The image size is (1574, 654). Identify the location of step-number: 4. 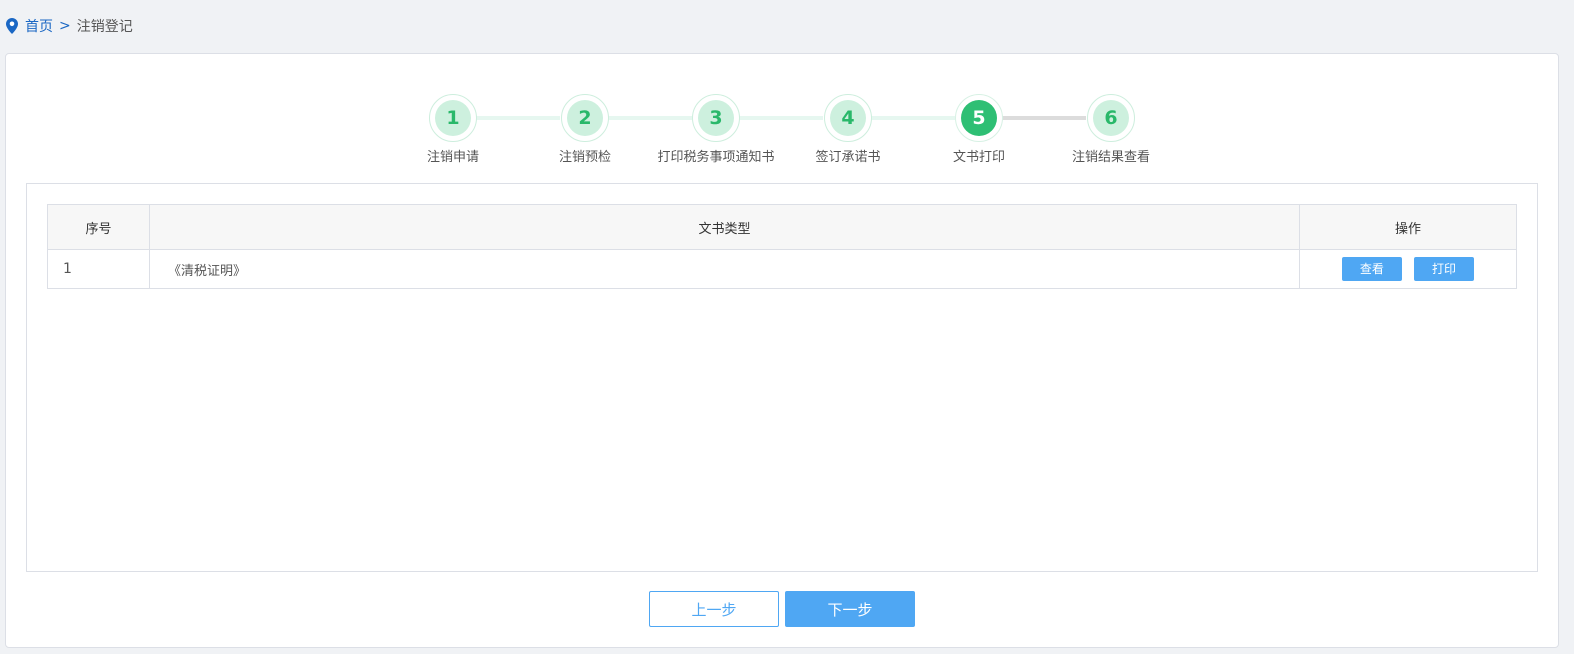
(848, 118).